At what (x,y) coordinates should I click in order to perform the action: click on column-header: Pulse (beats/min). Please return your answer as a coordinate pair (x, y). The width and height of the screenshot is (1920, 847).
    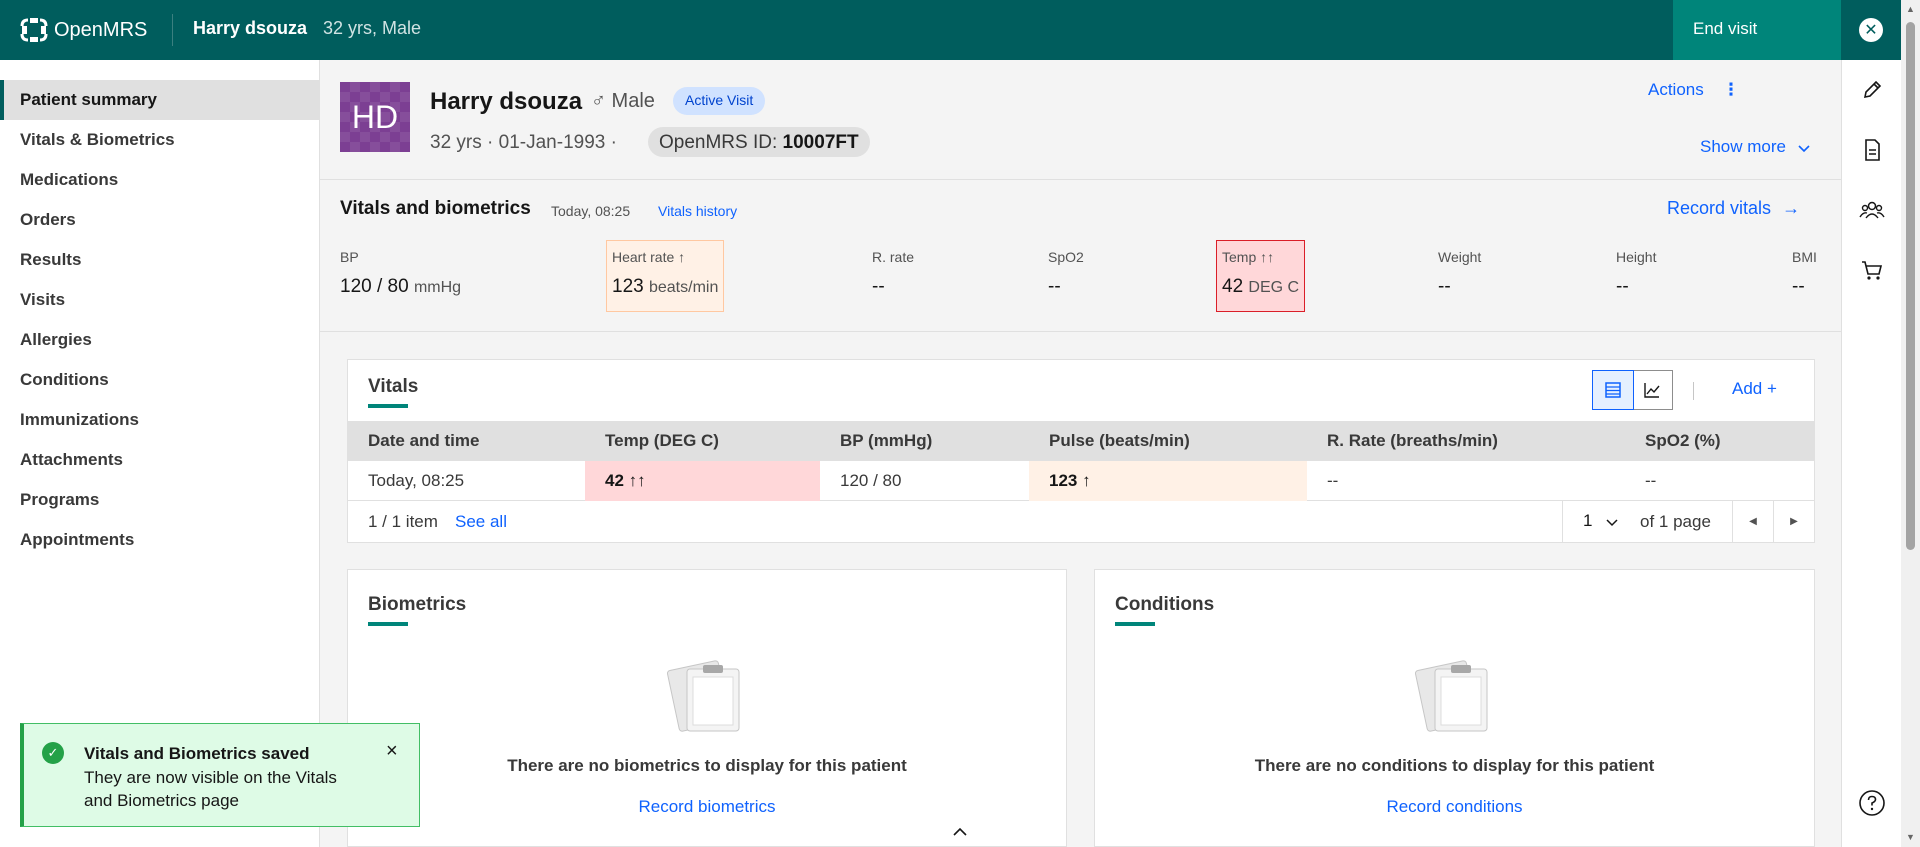
    Looking at the image, I should click on (1119, 441).